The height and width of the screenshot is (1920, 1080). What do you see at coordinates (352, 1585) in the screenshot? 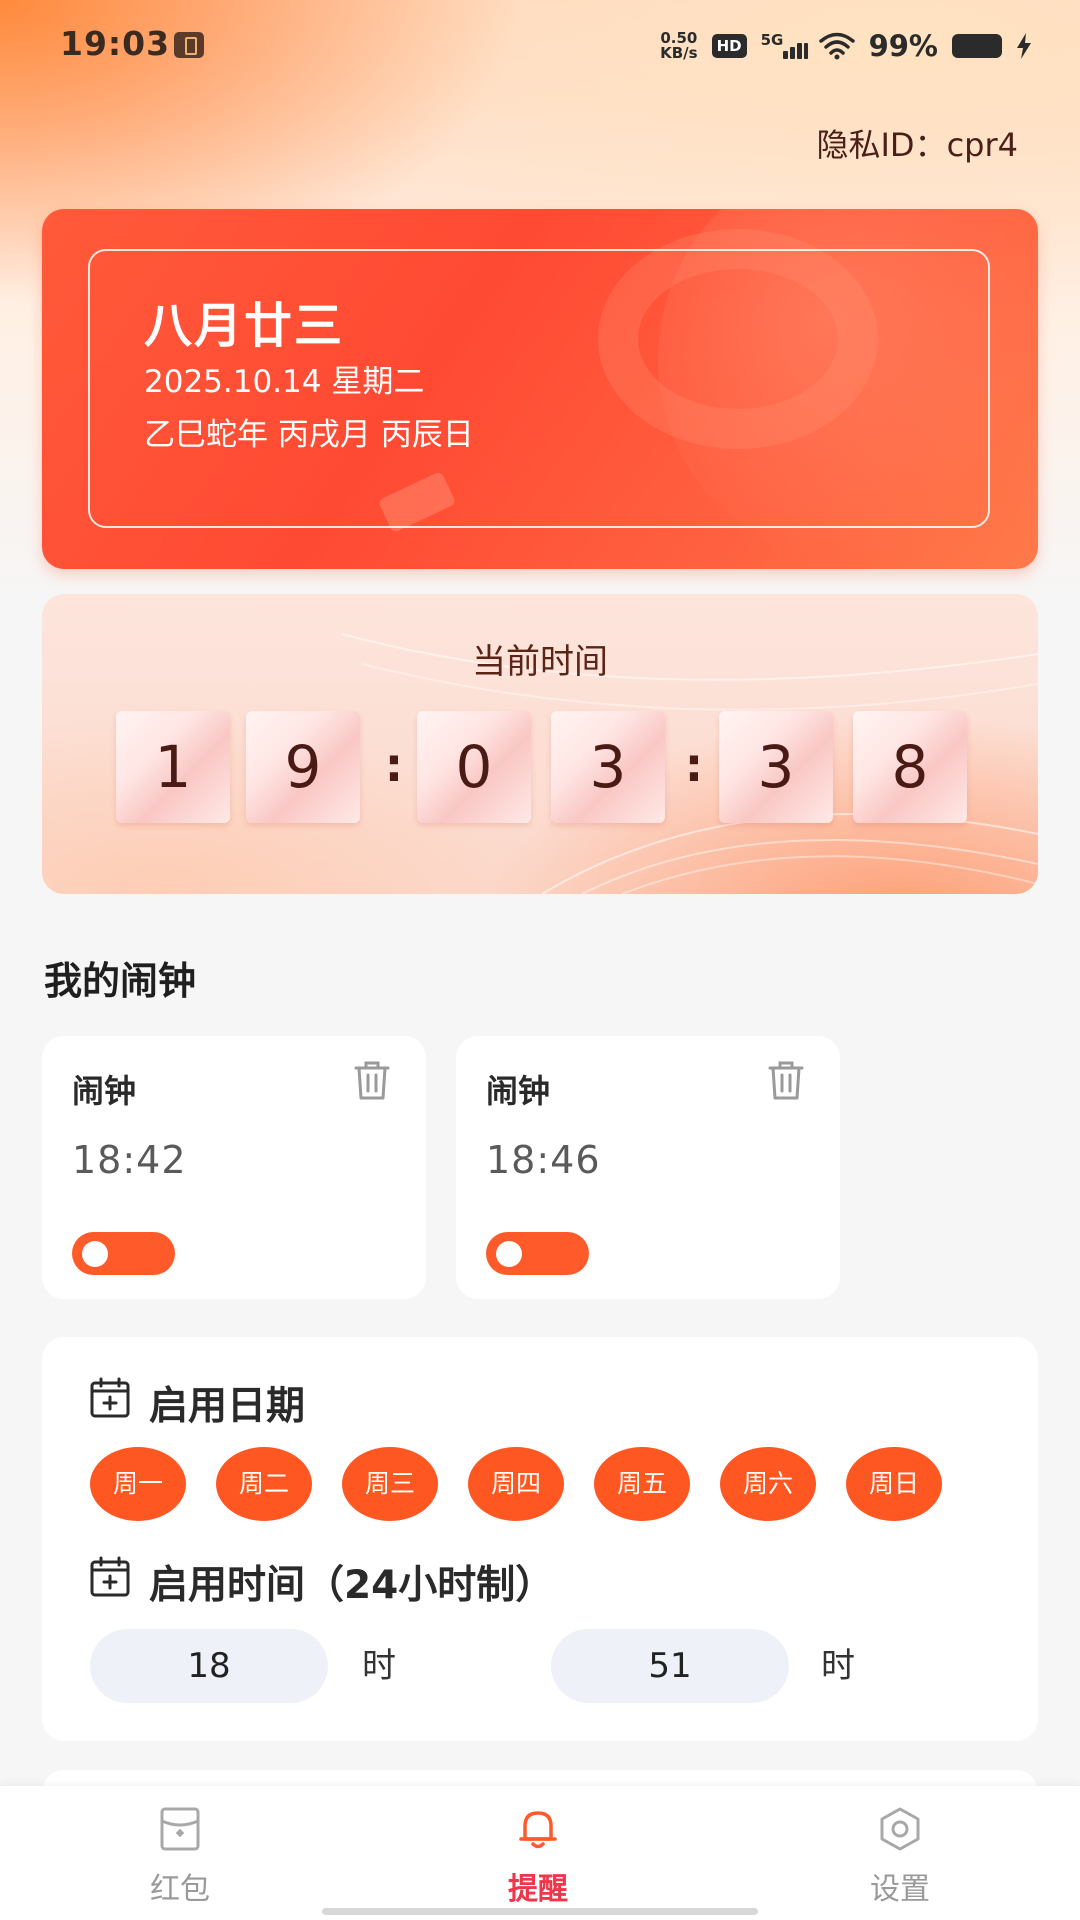
I see `enable-time-label: 启用时间（24小时制）` at bounding box center [352, 1585].